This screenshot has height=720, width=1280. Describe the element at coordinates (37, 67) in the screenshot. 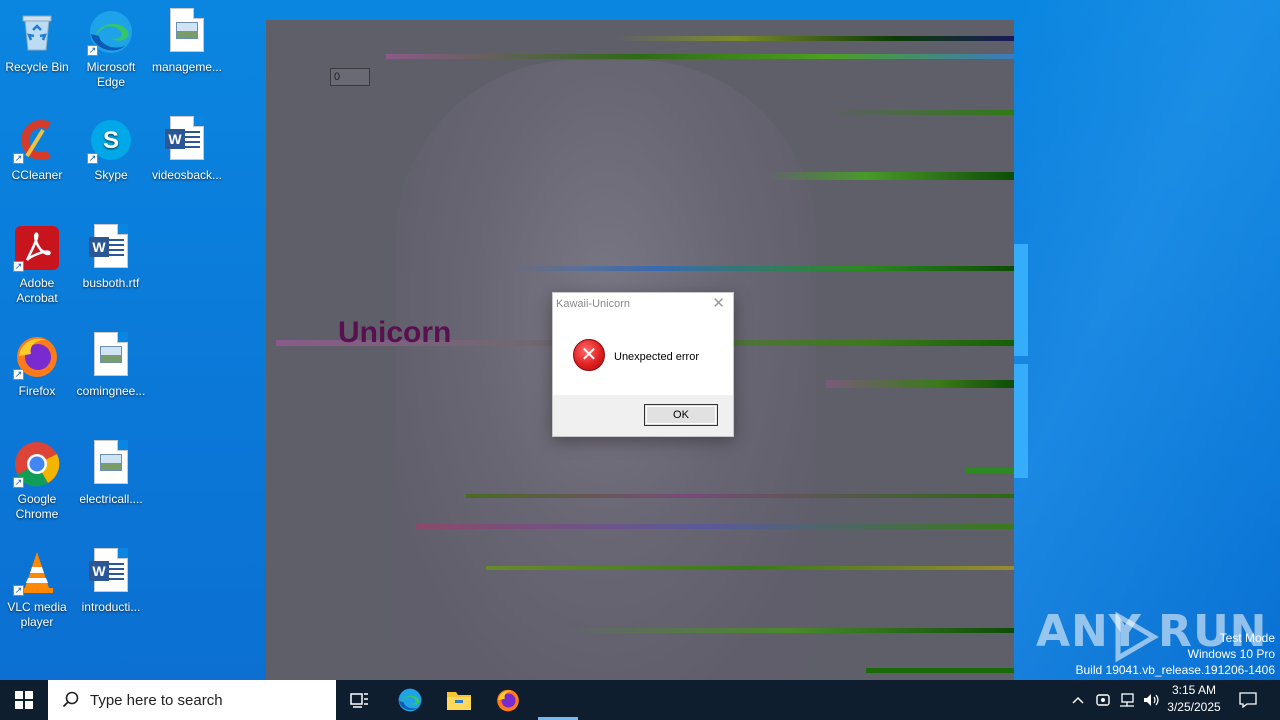

I see `desktop-icon-label: Recycle Bin` at that location.